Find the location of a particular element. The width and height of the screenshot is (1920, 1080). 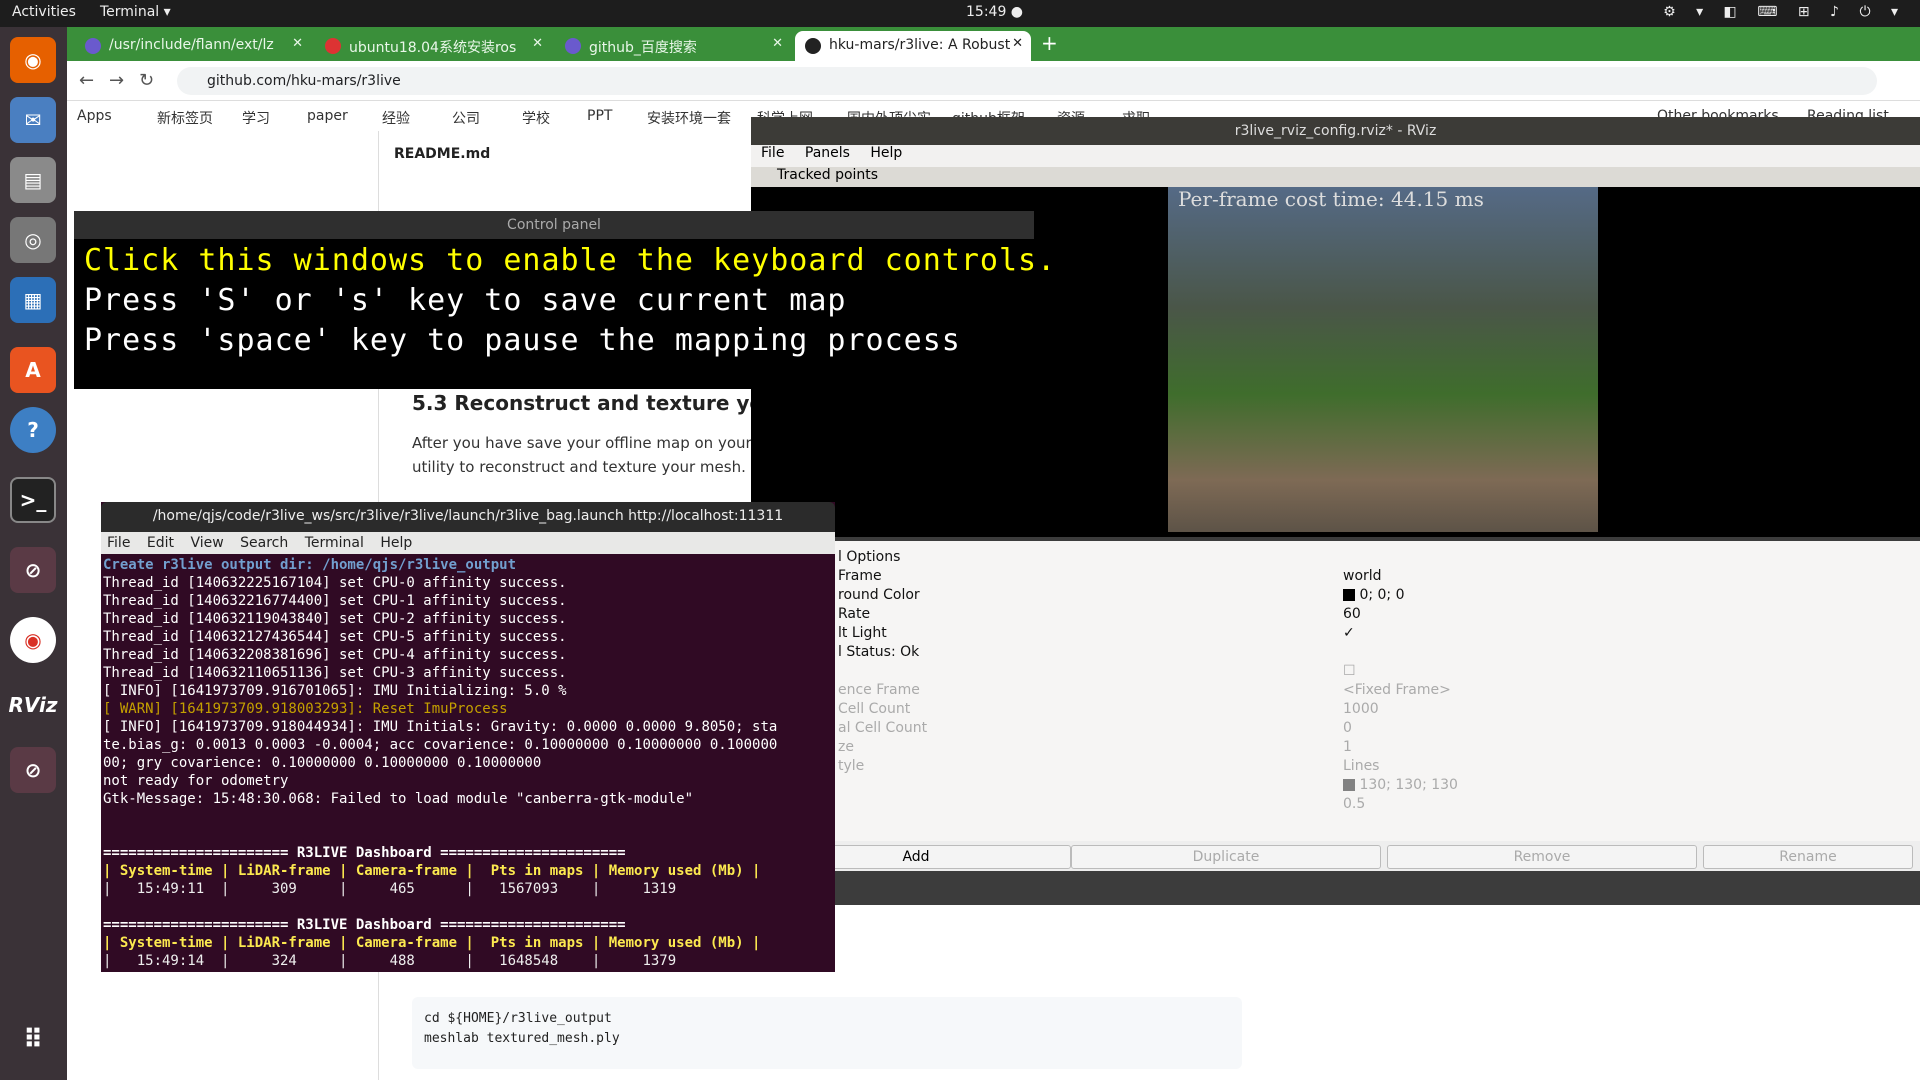

prop-label: al Cell Count is located at coordinates (883, 728).